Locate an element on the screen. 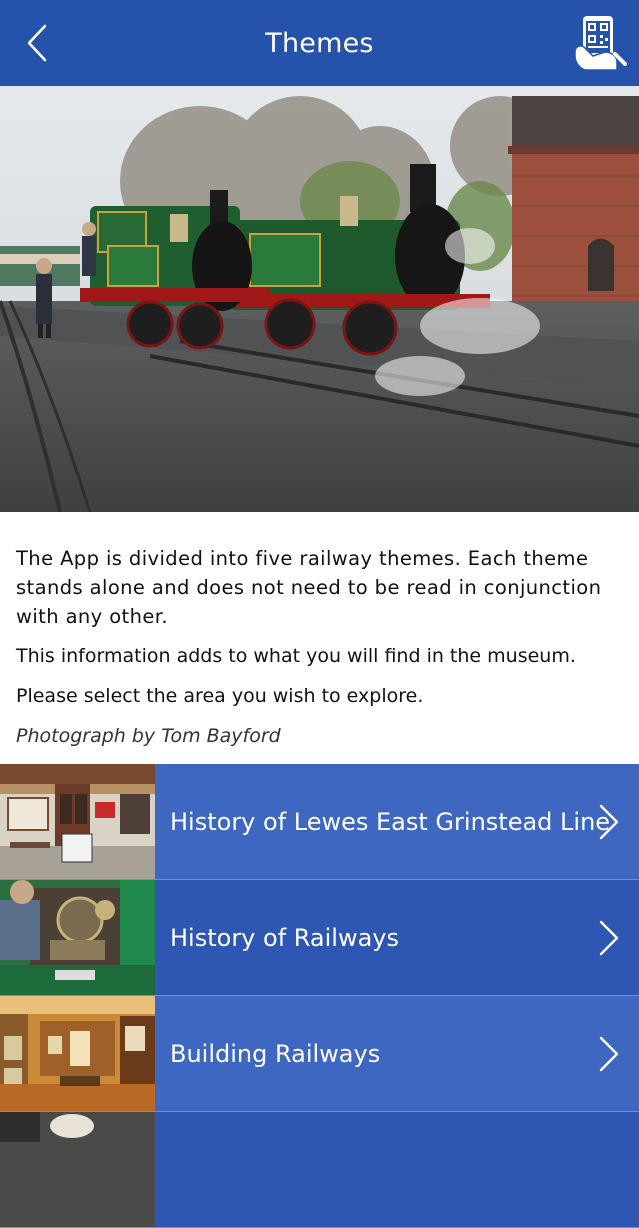 This screenshot has width=639, height=1228. theme-item-history-of-railways: History of Railways is located at coordinates (319, 938).